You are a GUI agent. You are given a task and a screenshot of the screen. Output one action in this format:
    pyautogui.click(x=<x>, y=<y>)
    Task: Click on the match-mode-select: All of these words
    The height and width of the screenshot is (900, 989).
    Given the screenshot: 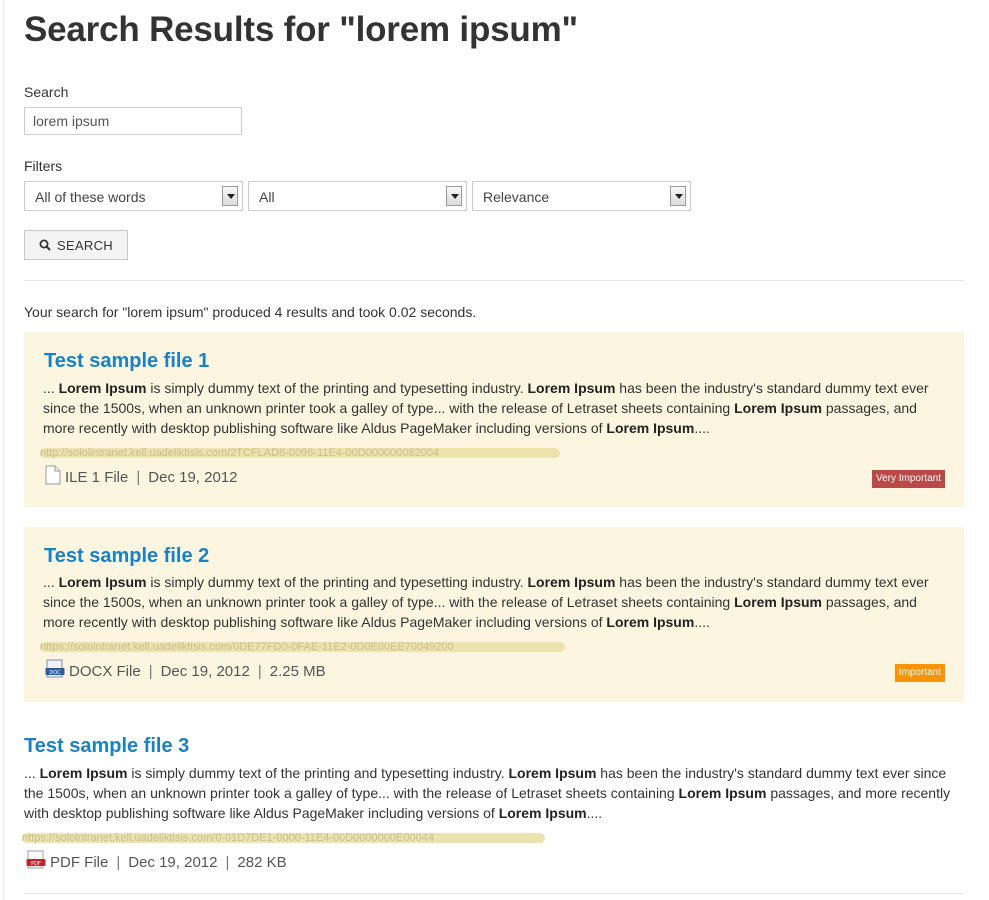 What is the action you would take?
    pyautogui.click(x=133, y=196)
    